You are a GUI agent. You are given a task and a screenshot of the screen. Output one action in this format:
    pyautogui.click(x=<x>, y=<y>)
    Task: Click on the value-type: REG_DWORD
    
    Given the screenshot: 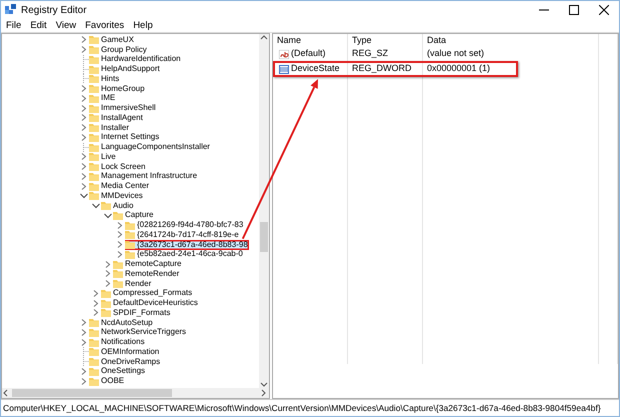 What is the action you would take?
    pyautogui.click(x=385, y=69)
    